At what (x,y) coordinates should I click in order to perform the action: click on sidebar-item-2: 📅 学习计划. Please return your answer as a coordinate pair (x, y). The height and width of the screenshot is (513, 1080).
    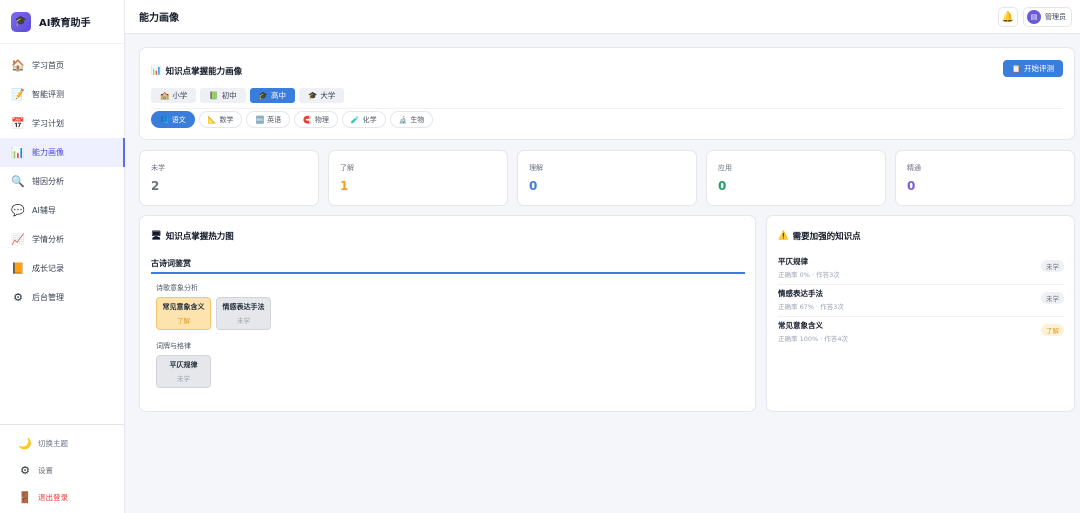
    Looking at the image, I should click on (62, 123).